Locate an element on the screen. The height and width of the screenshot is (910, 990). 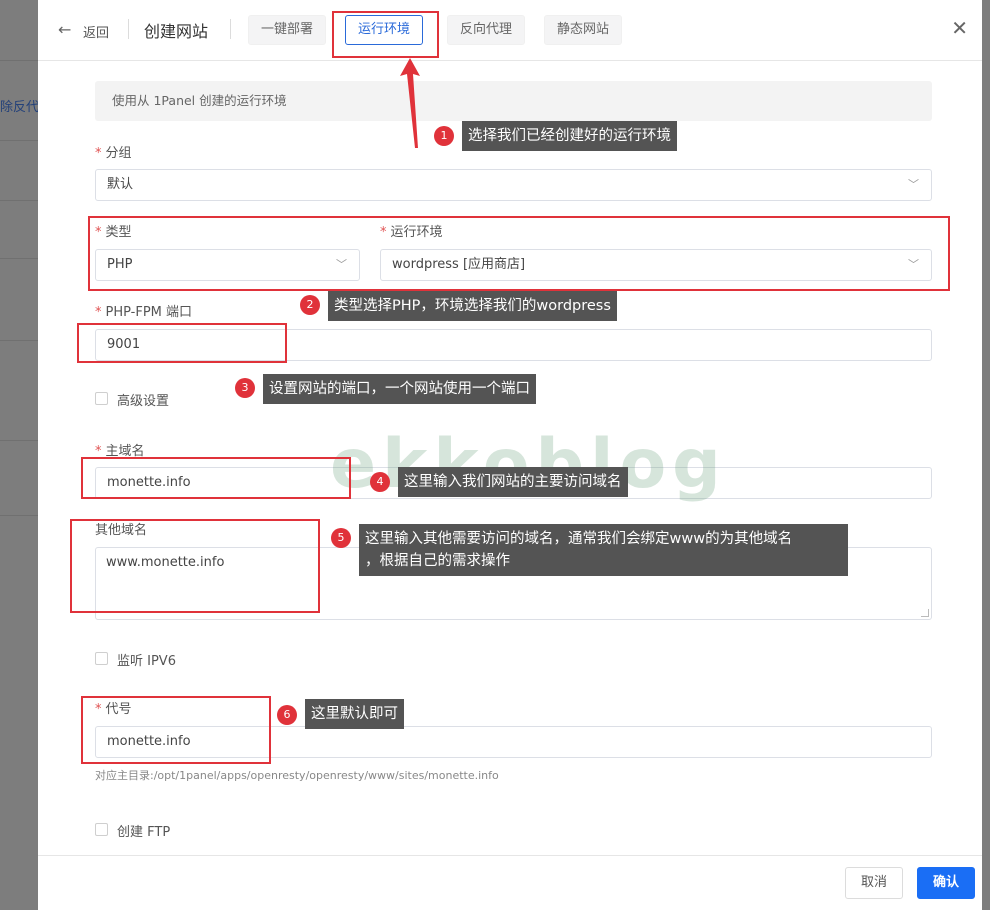
advanced-checkbox is located at coordinates (101, 398).